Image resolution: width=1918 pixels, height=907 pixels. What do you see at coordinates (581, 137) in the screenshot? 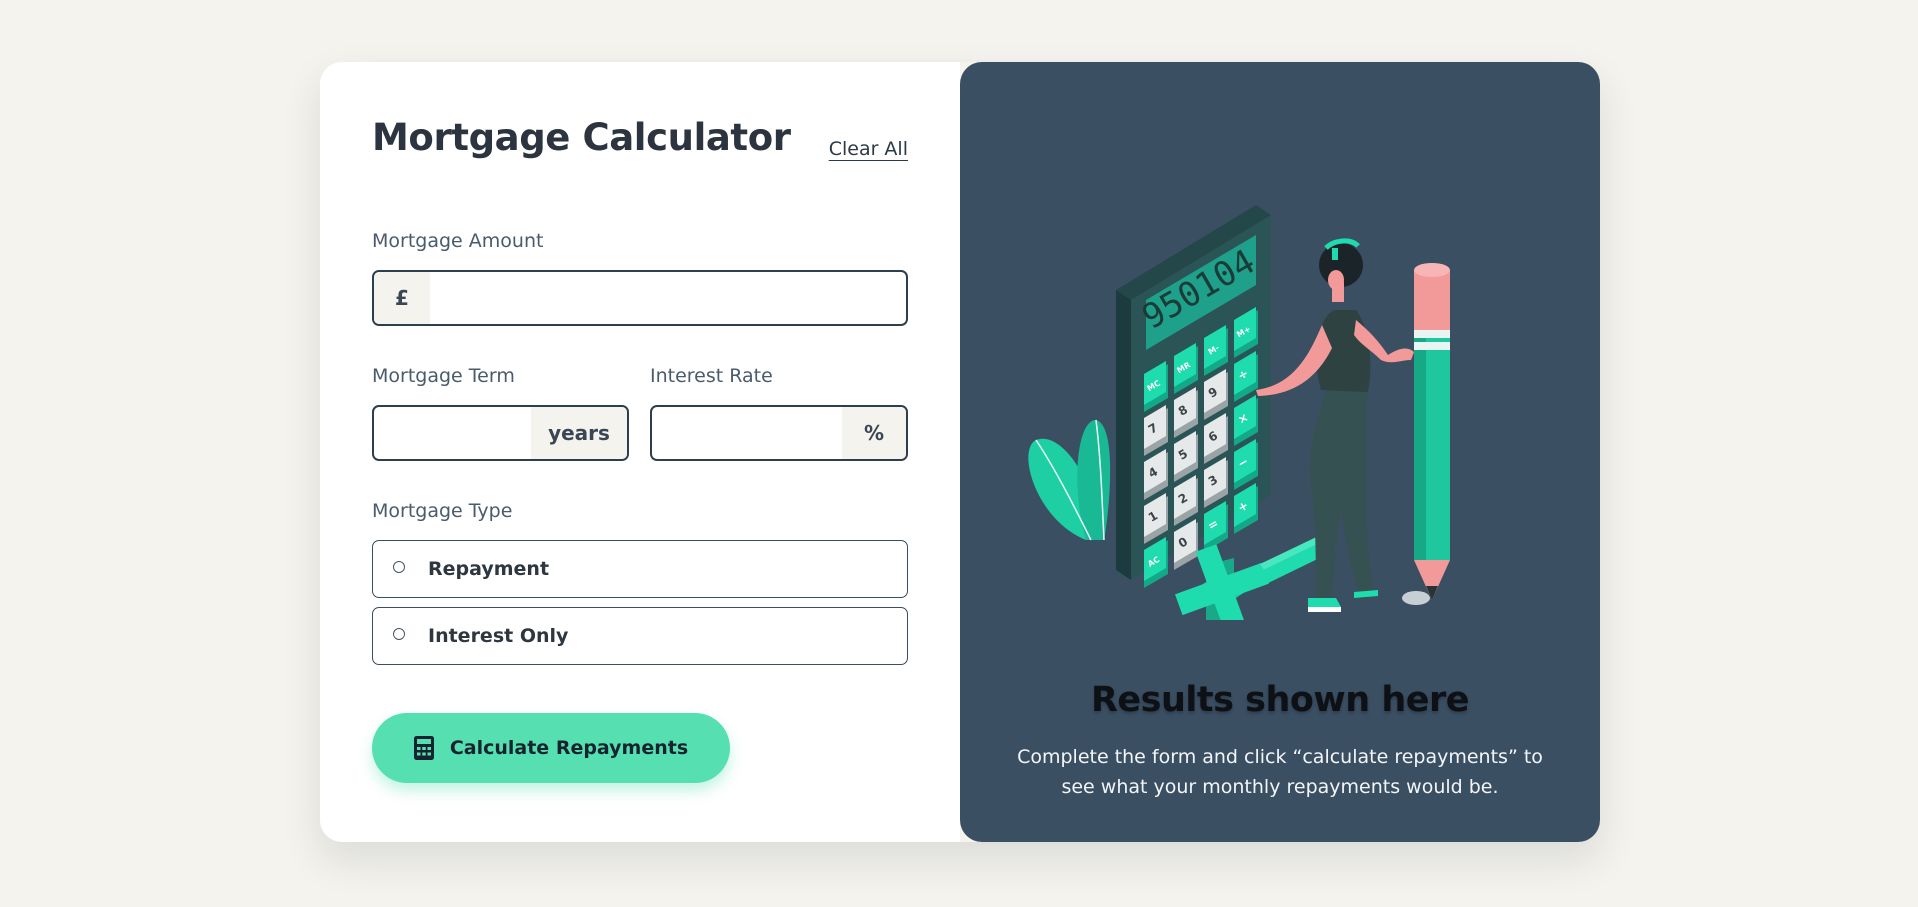
I see `page-title: Mortgage Calculator` at bounding box center [581, 137].